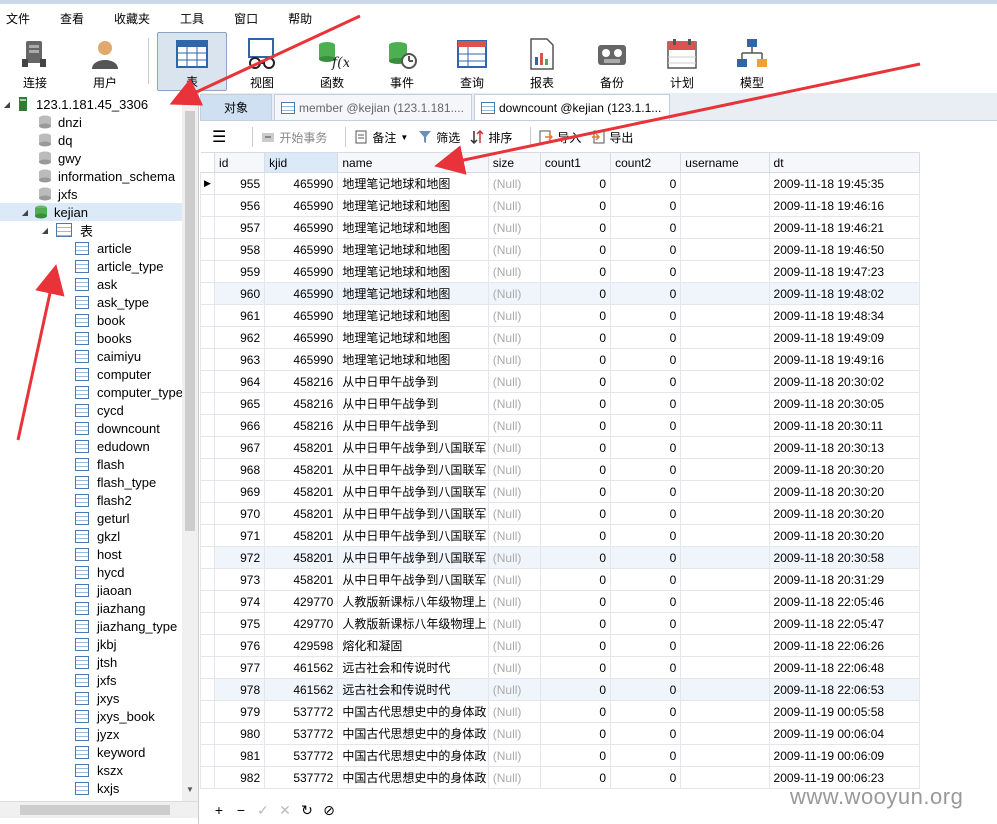 The image size is (997, 824). Describe the element at coordinates (404, 137) in the screenshot. I see `dropdown-icon: ▼` at that location.